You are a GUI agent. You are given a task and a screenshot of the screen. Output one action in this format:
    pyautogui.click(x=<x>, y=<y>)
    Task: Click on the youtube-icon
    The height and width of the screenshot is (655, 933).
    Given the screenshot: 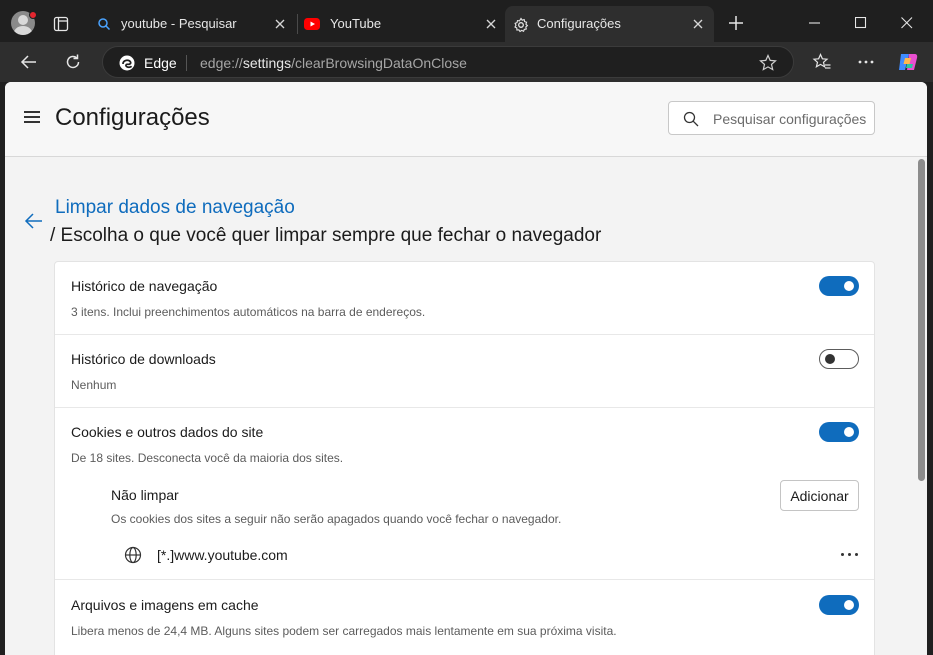 What is the action you would take?
    pyautogui.click(x=312, y=24)
    